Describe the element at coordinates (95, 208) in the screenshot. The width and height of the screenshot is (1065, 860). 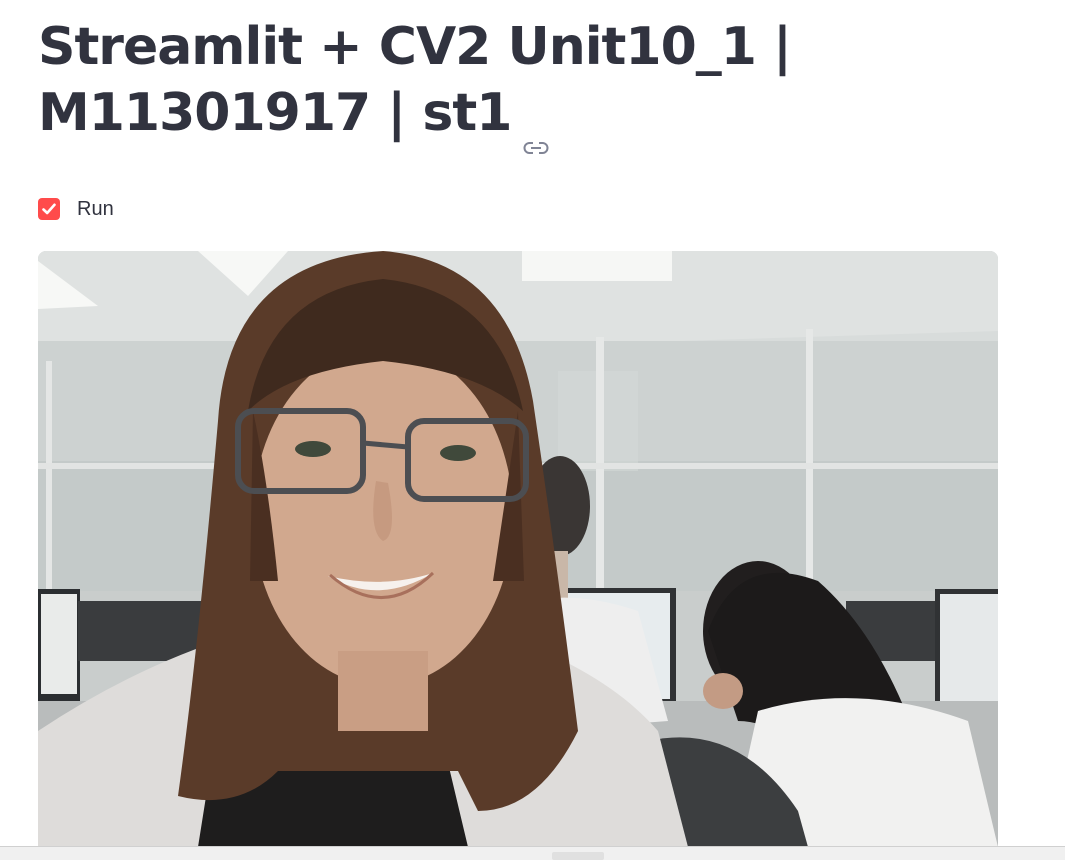
I see `run-checkbox-label: Run` at that location.